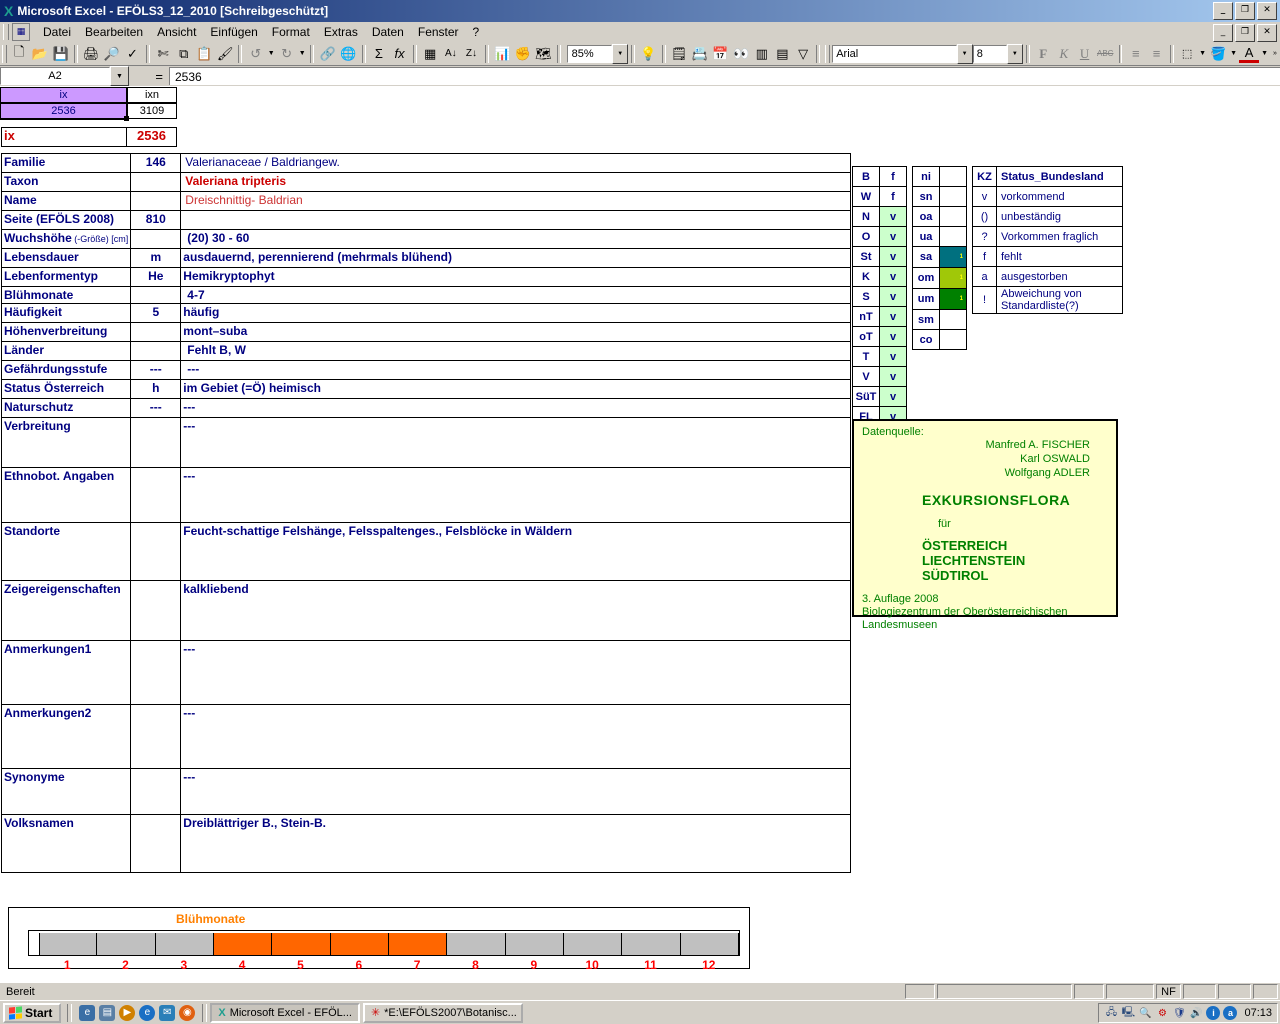 This screenshot has height=1024, width=1280. What do you see at coordinates (66, 551) in the screenshot?
I see `row-label-cell: Standorte` at bounding box center [66, 551].